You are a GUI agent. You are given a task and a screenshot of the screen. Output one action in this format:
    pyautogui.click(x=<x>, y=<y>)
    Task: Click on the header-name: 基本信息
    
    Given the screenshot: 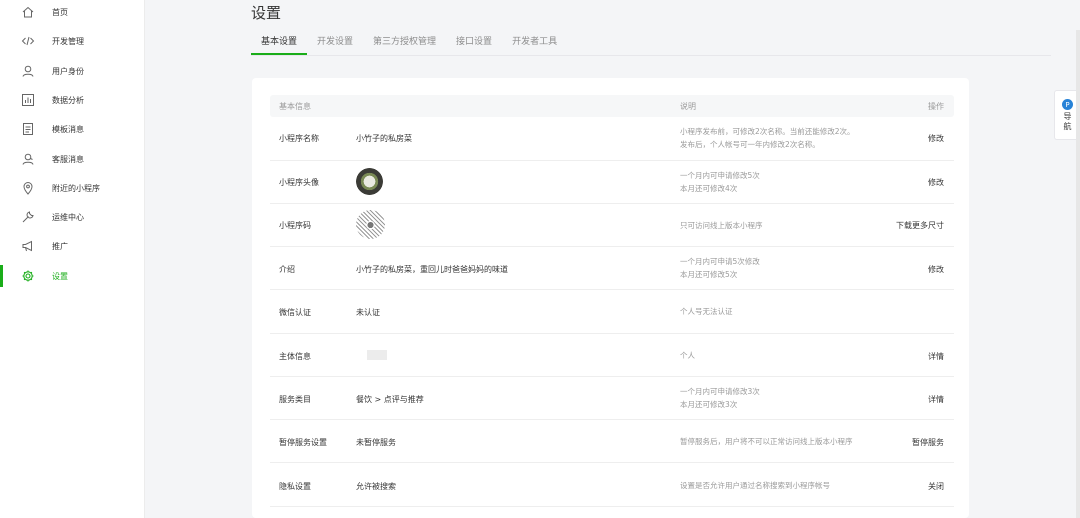 What is the action you would take?
    pyautogui.click(x=295, y=106)
    